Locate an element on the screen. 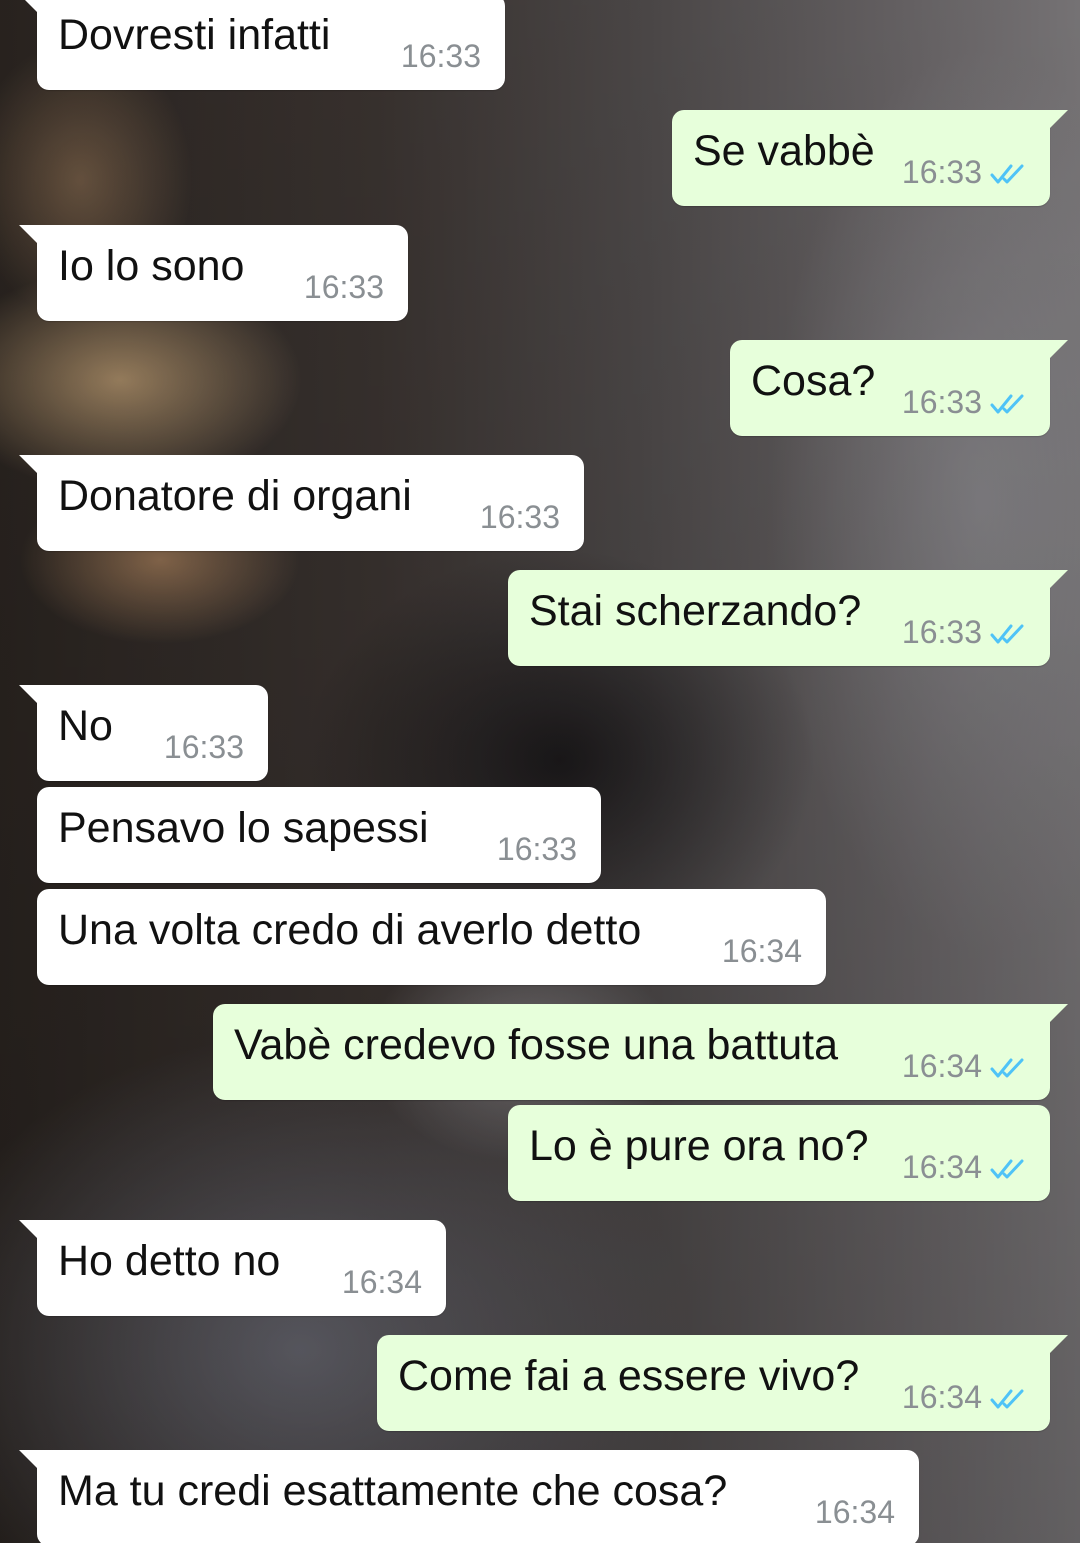  message-bubble-outgoing: Se vabbè 16:33 is located at coordinates (870, 158).